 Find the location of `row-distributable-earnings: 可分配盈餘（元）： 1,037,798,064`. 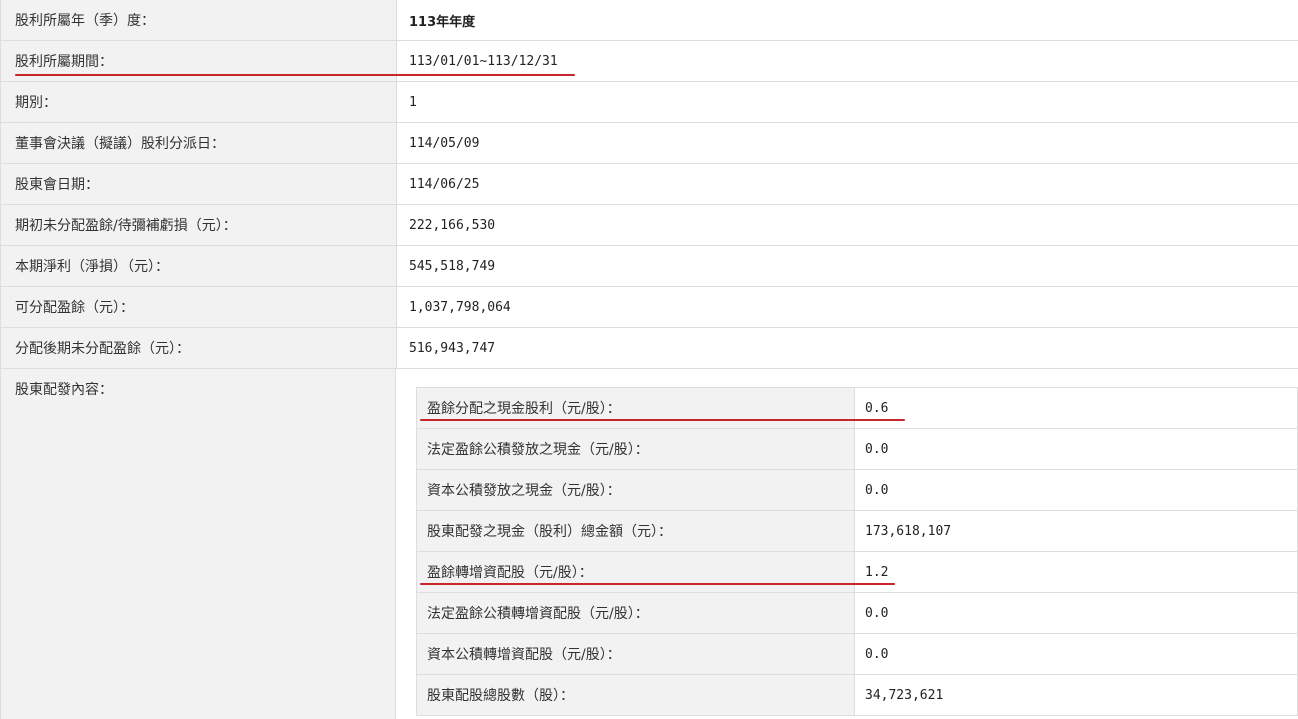

row-distributable-earnings: 可分配盈餘（元）： 1,037,798,064 is located at coordinates (649, 307).